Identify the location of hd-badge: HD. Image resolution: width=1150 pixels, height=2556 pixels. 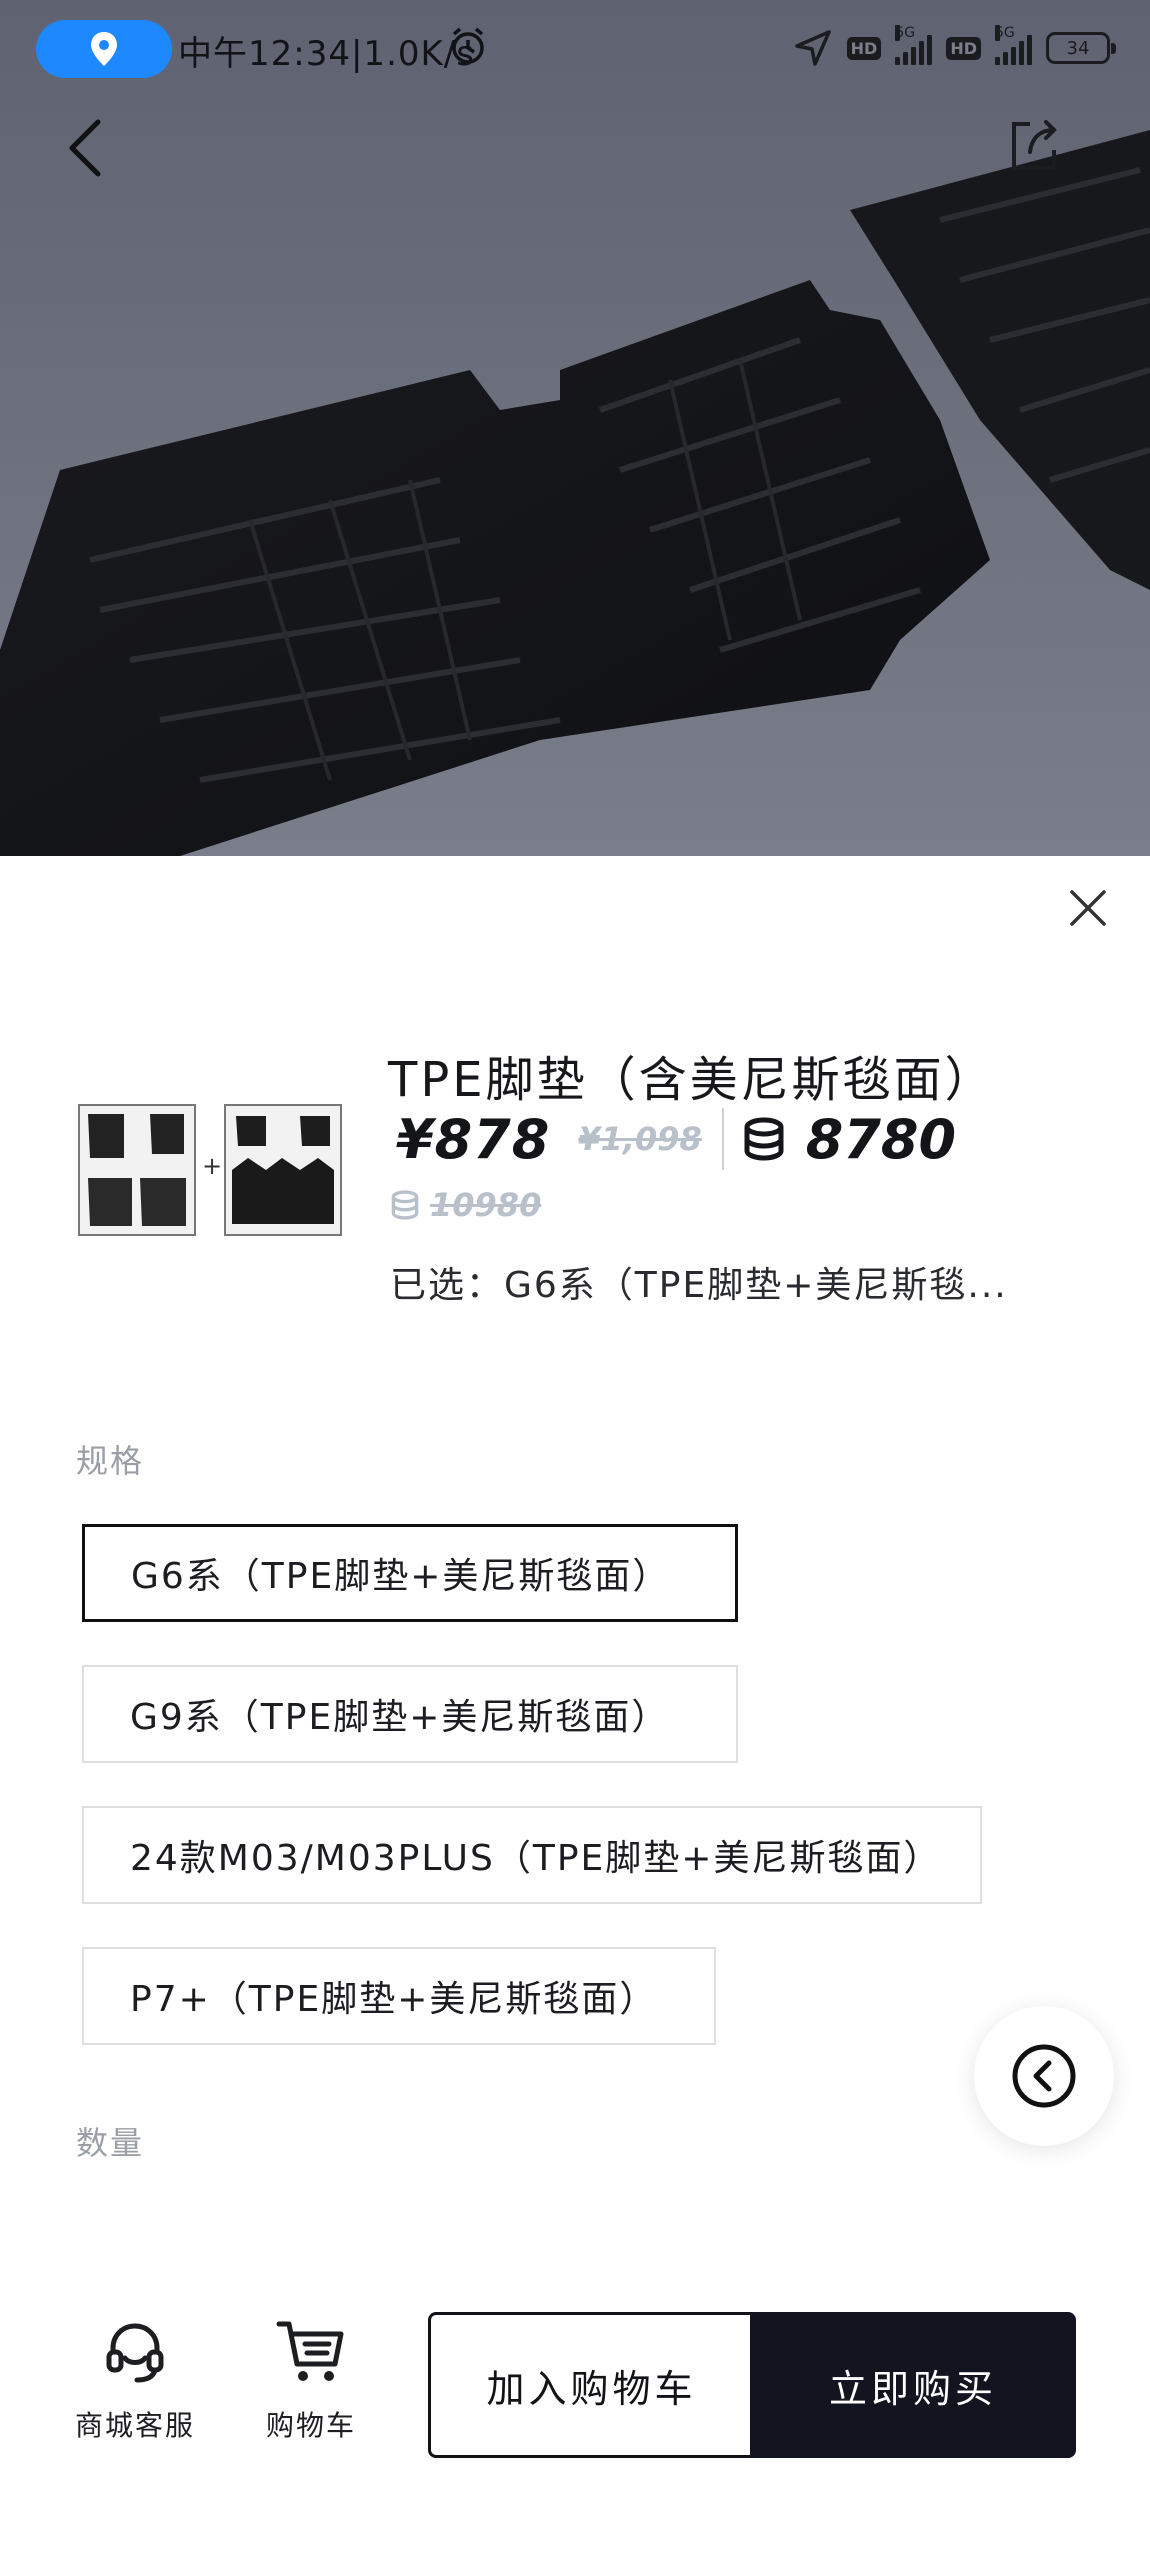
(864, 48).